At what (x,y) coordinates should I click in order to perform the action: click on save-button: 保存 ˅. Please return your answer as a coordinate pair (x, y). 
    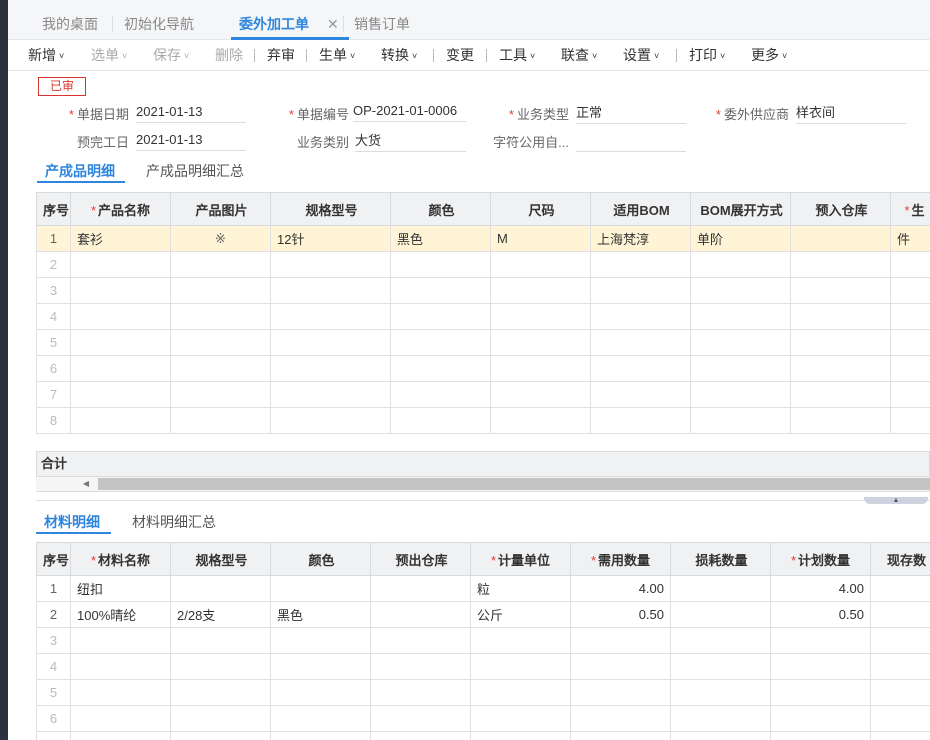
    Looking at the image, I should click on (171, 55).